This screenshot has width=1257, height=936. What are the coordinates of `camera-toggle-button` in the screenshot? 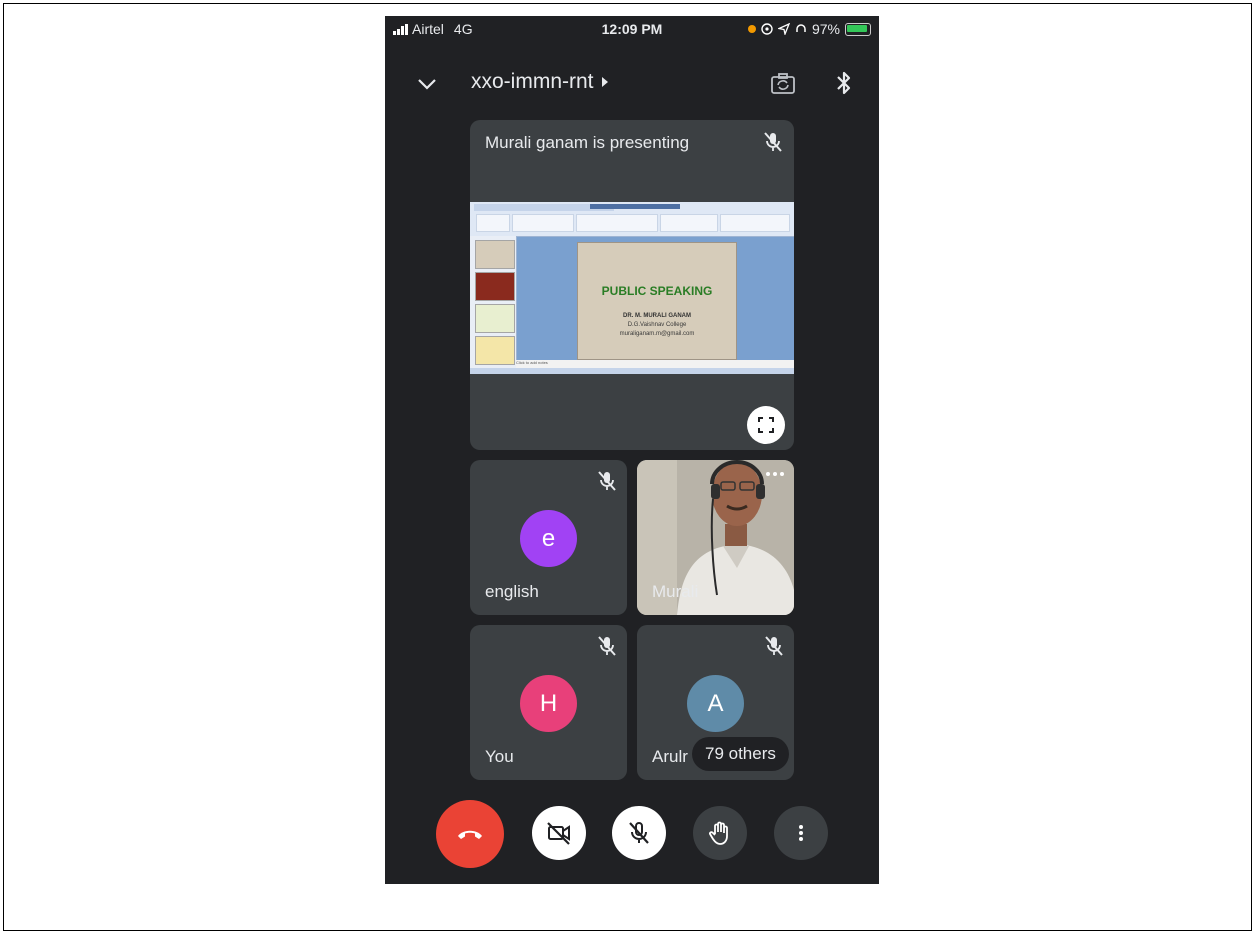 It's located at (559, 833).